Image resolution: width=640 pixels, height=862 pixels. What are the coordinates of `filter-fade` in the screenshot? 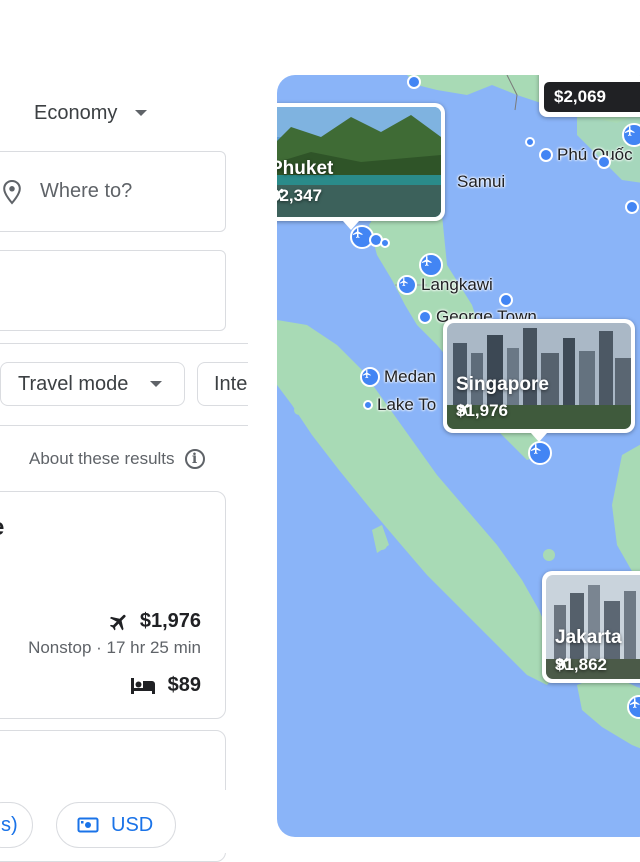 It's located at (262, 390).